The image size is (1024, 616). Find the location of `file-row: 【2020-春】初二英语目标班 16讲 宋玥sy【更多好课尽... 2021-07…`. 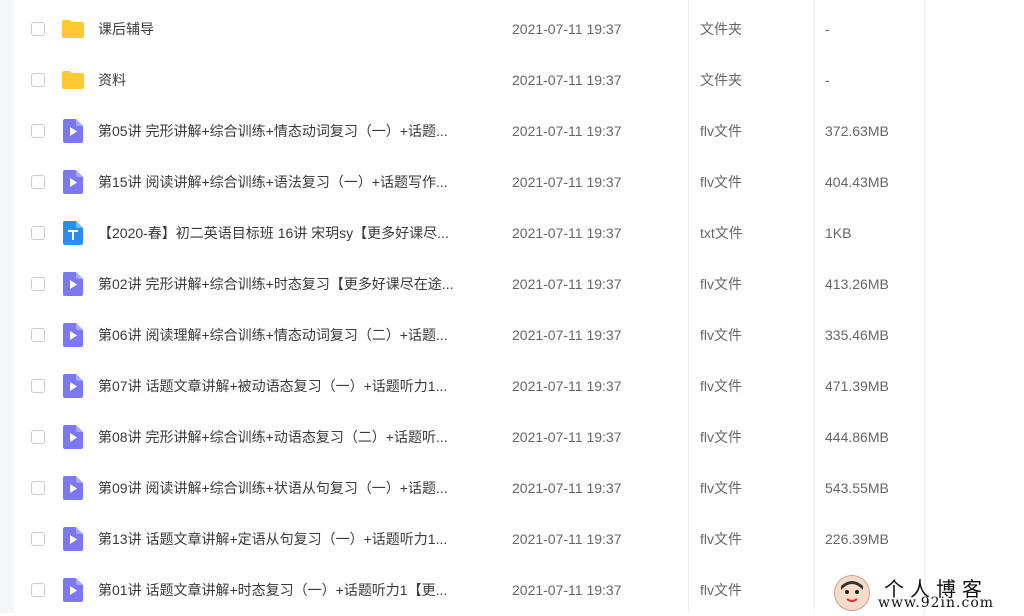

file-row: 【2020-春】初二英语目标班 16讲 宋玥sy【更多好课尽... 2021-07… is located at coordinates (519, 233).